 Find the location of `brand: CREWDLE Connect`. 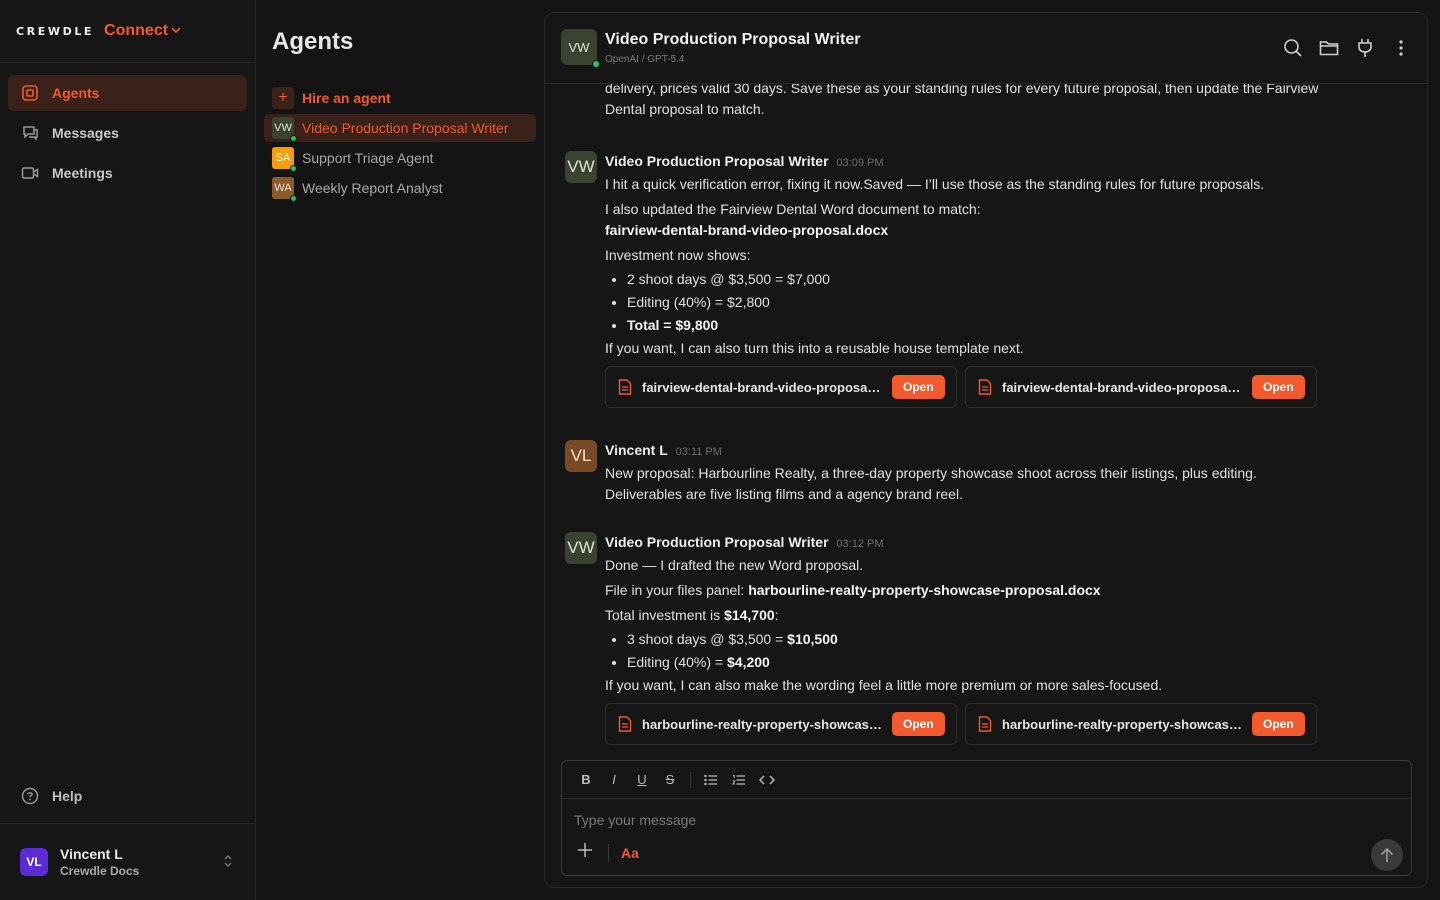

brand: CREWDLE Connect is located at coordinates (127, 31).